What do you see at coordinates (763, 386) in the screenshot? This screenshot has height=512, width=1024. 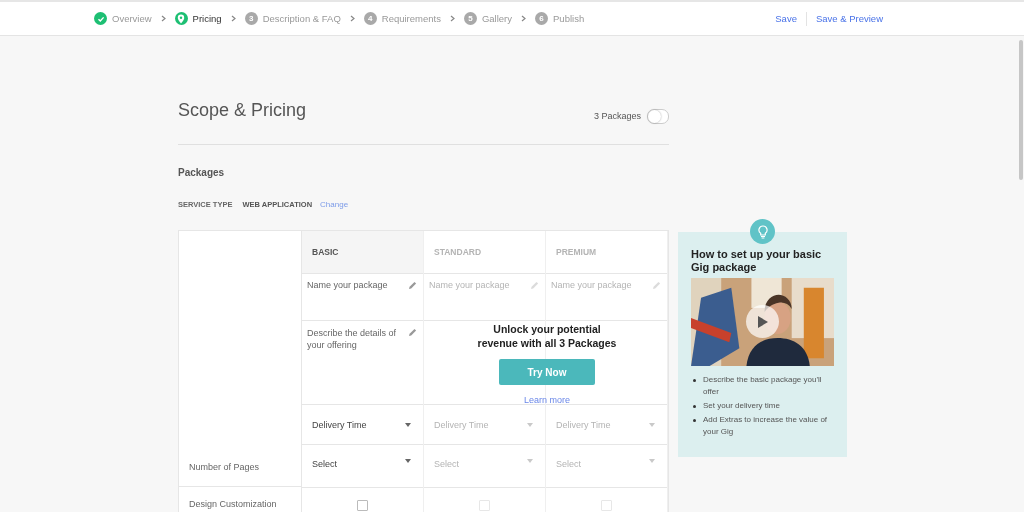 I see `tip-text: Describe the basic package you'll offer` at bounding box center [763, 386].